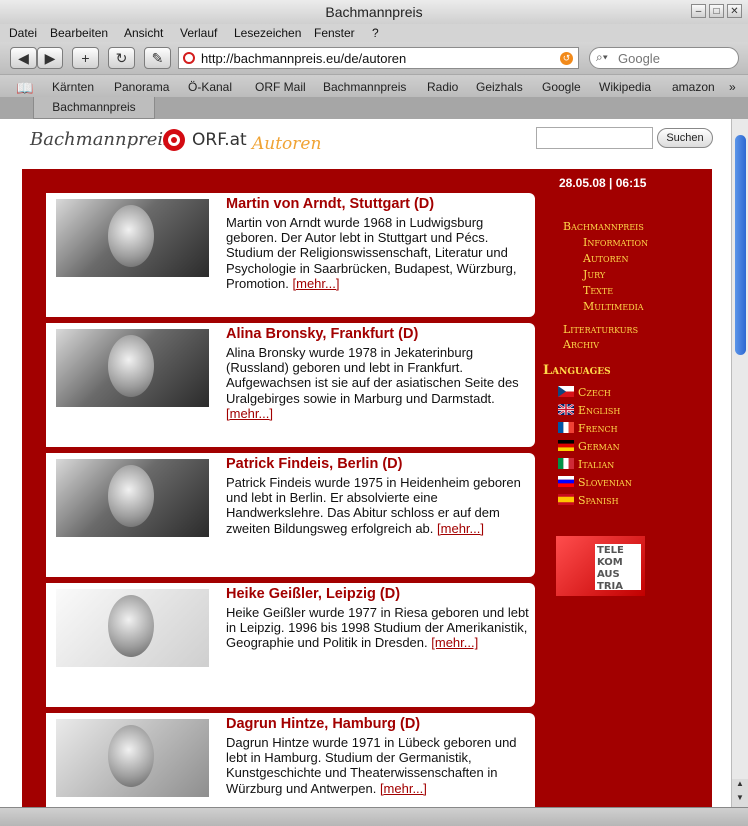 The height and width of the screenshot is (826, 748). What do you see at coordinates (334, 33) in the screenshot?
I see `menu-fenster: Fenster` at bounding box center [334, 33].